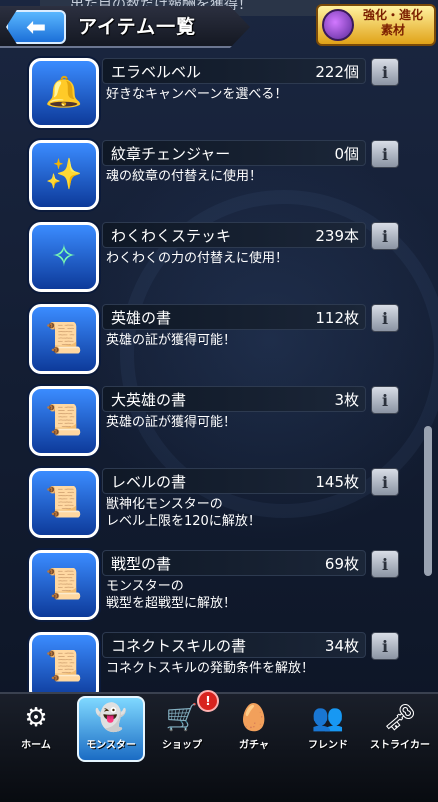 The width and height of the screenshot is (438, 802). I want to click on back-arrow-icon: ⬅, so click(36, 27).